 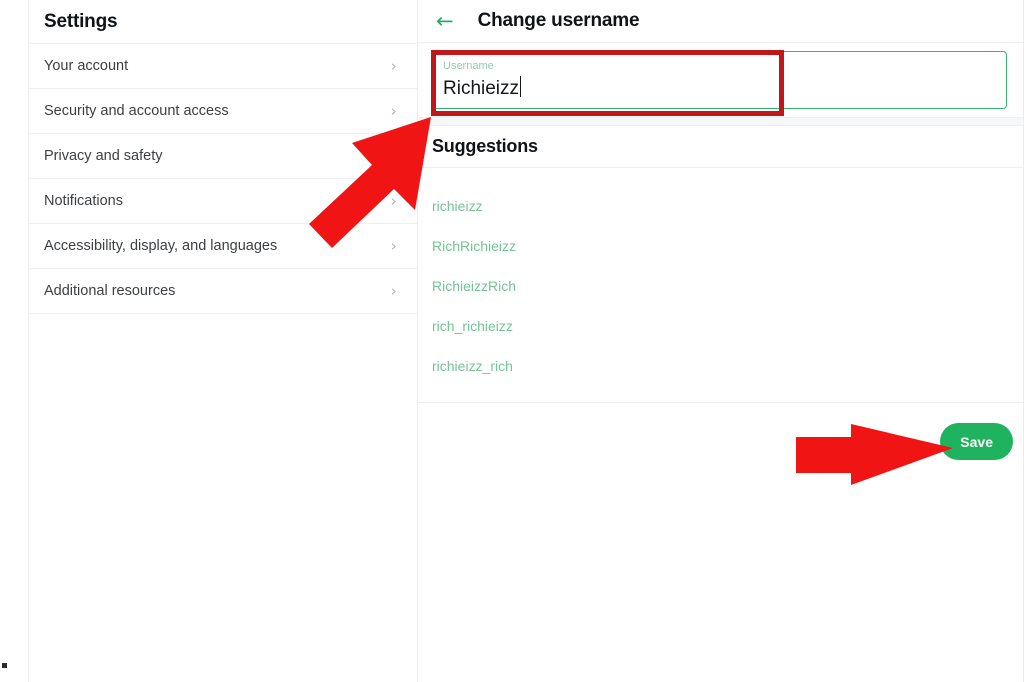 I want to click on list-item: rich_richieizz, so click(x=720, y=326).